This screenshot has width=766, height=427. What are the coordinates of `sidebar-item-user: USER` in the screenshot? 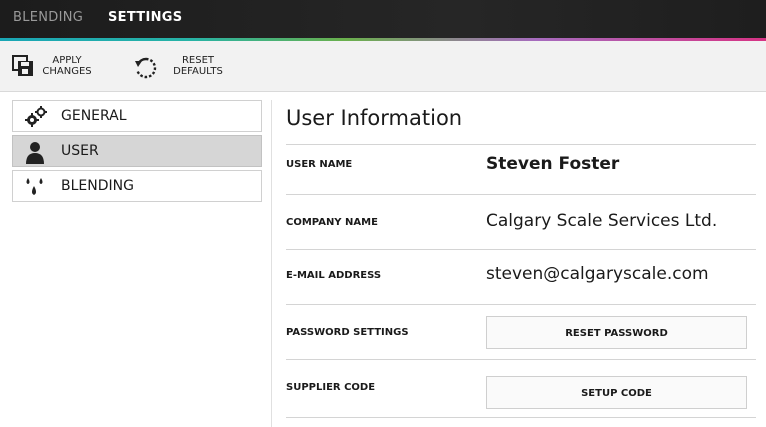 It's located at (137, 151).